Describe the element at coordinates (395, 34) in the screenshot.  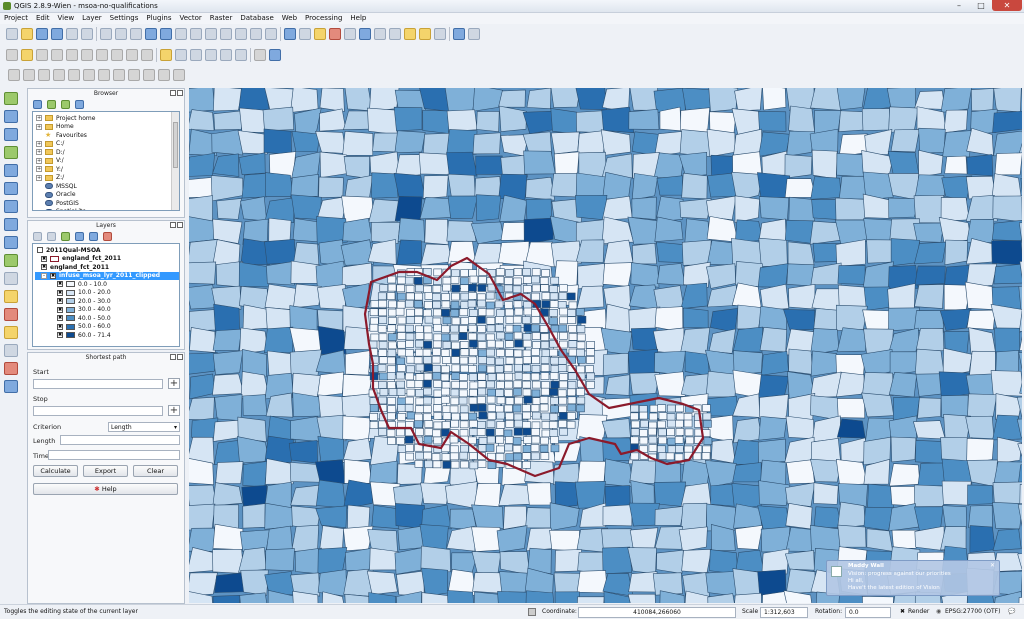
I see `measure-icon` at that location.